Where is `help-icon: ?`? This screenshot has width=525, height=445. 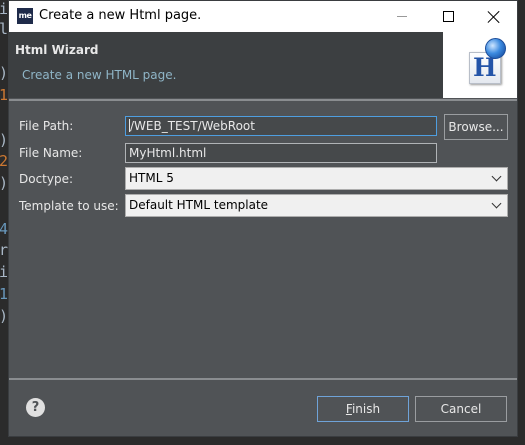
help-icon: ? is located at coordinates (35, 407).